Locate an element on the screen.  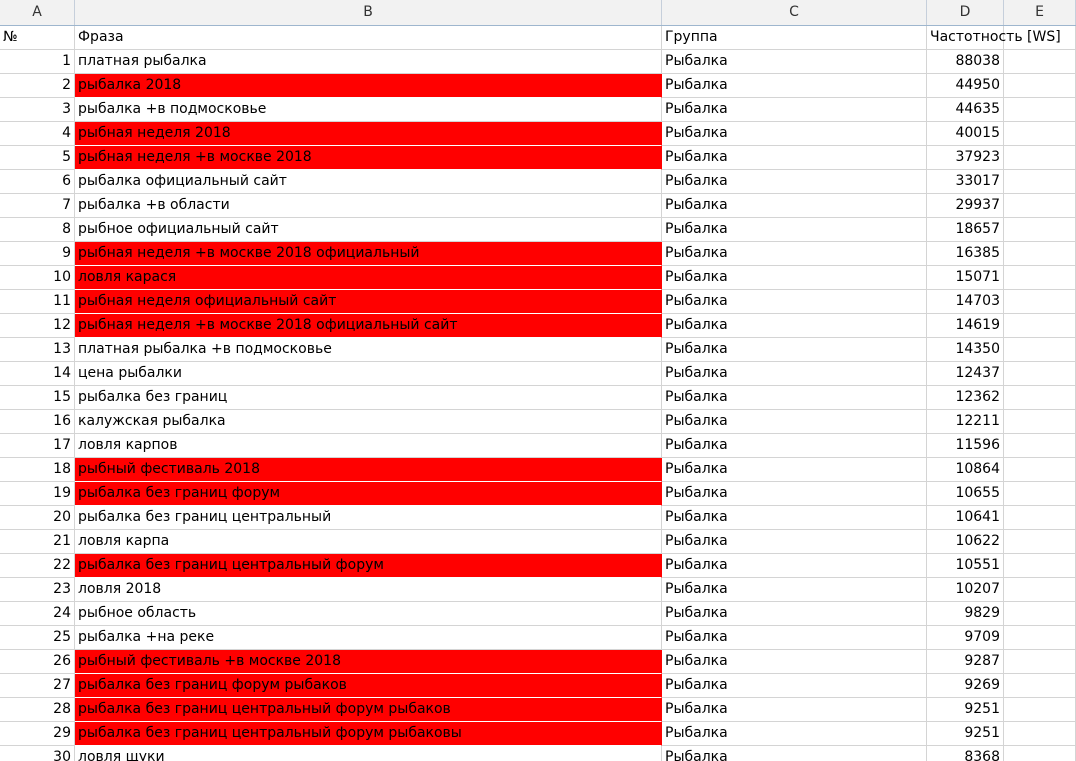
phrase-cell: рыбалка официальный сайт is located at coordinates (368, 182).